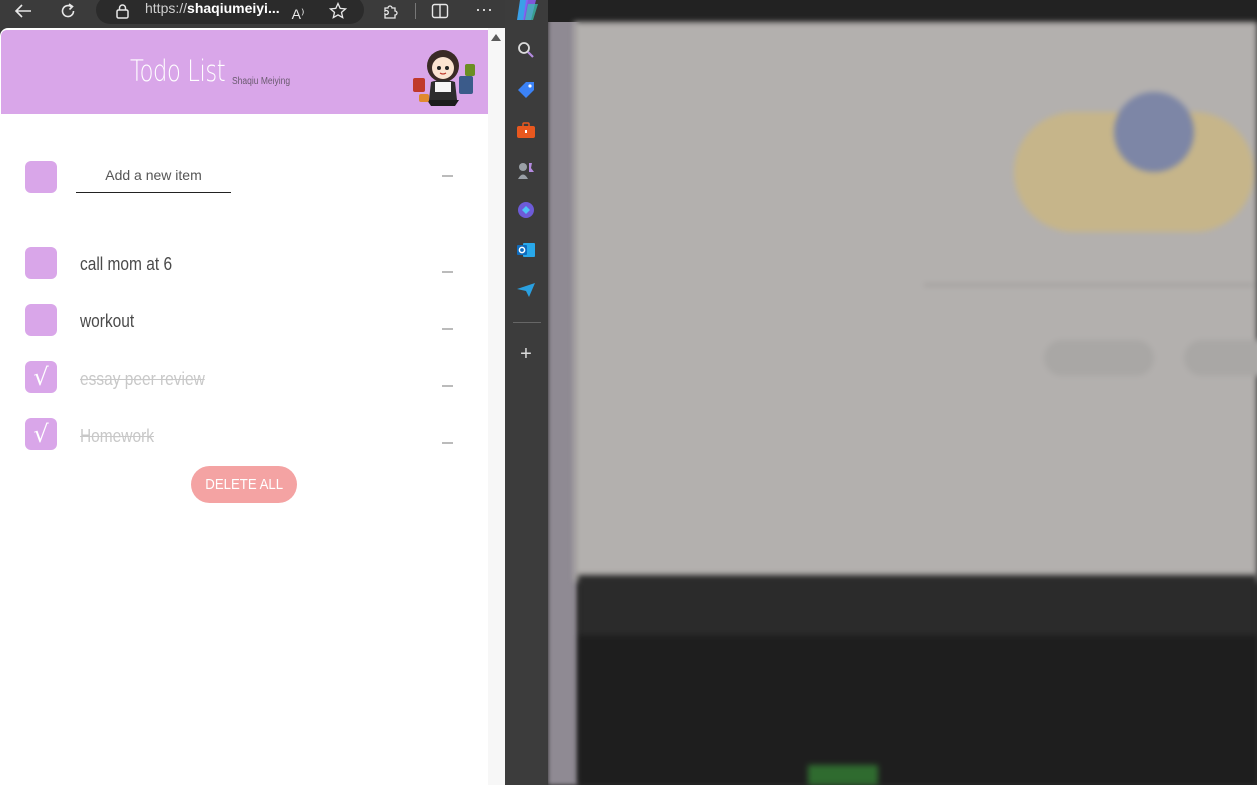 This screenshot has height=785, width=1257. Describe the element at coordinates (1154, 132) in the screenshot. I see `blurred-image-detail` at that location.